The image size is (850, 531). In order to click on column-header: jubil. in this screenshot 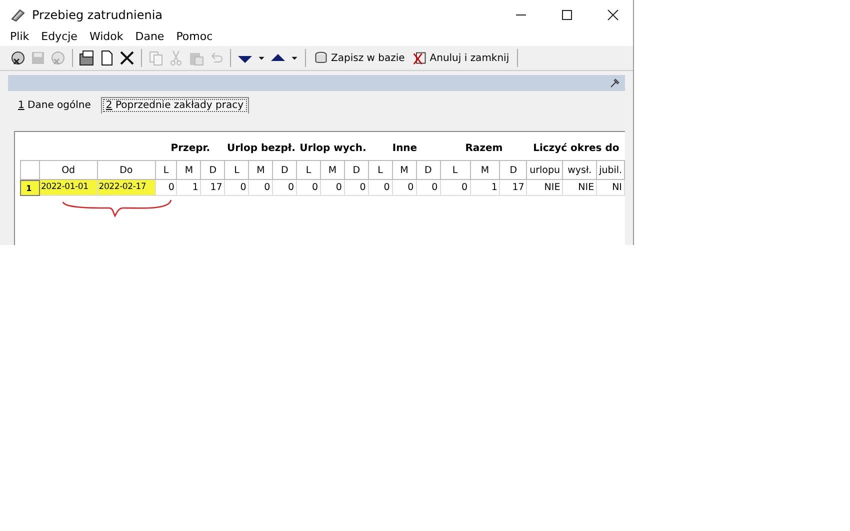, I will do `click(611, 170)`.